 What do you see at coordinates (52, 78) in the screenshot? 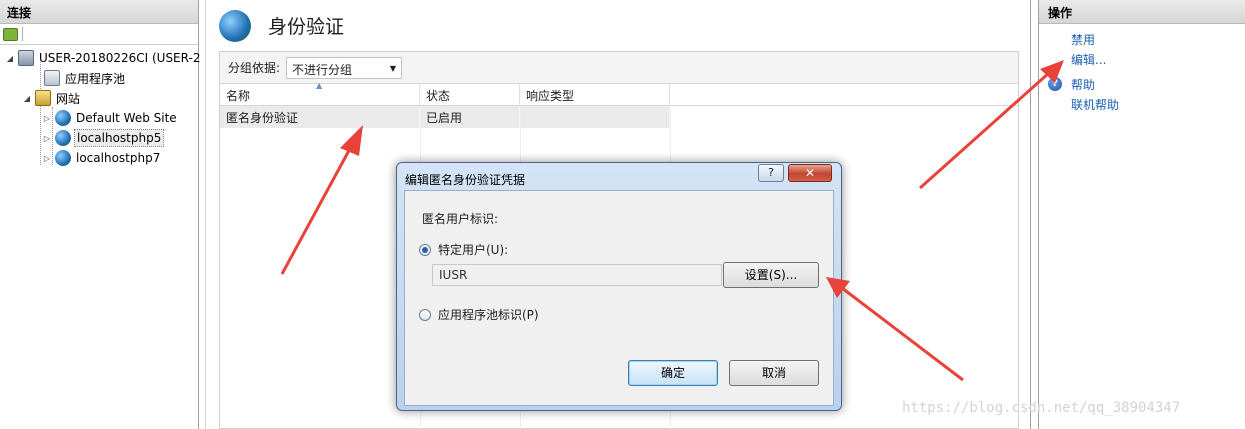
I see `app-pool-icon` at bounding box center [52, 78].